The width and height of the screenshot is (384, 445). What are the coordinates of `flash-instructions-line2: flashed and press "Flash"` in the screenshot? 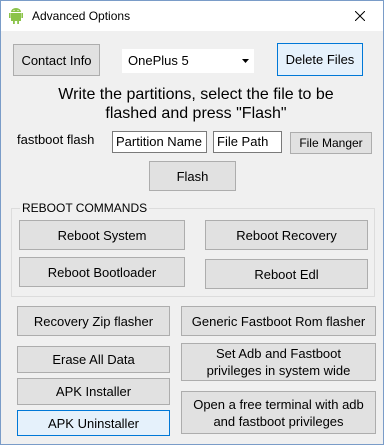 It's located at (196, 113).